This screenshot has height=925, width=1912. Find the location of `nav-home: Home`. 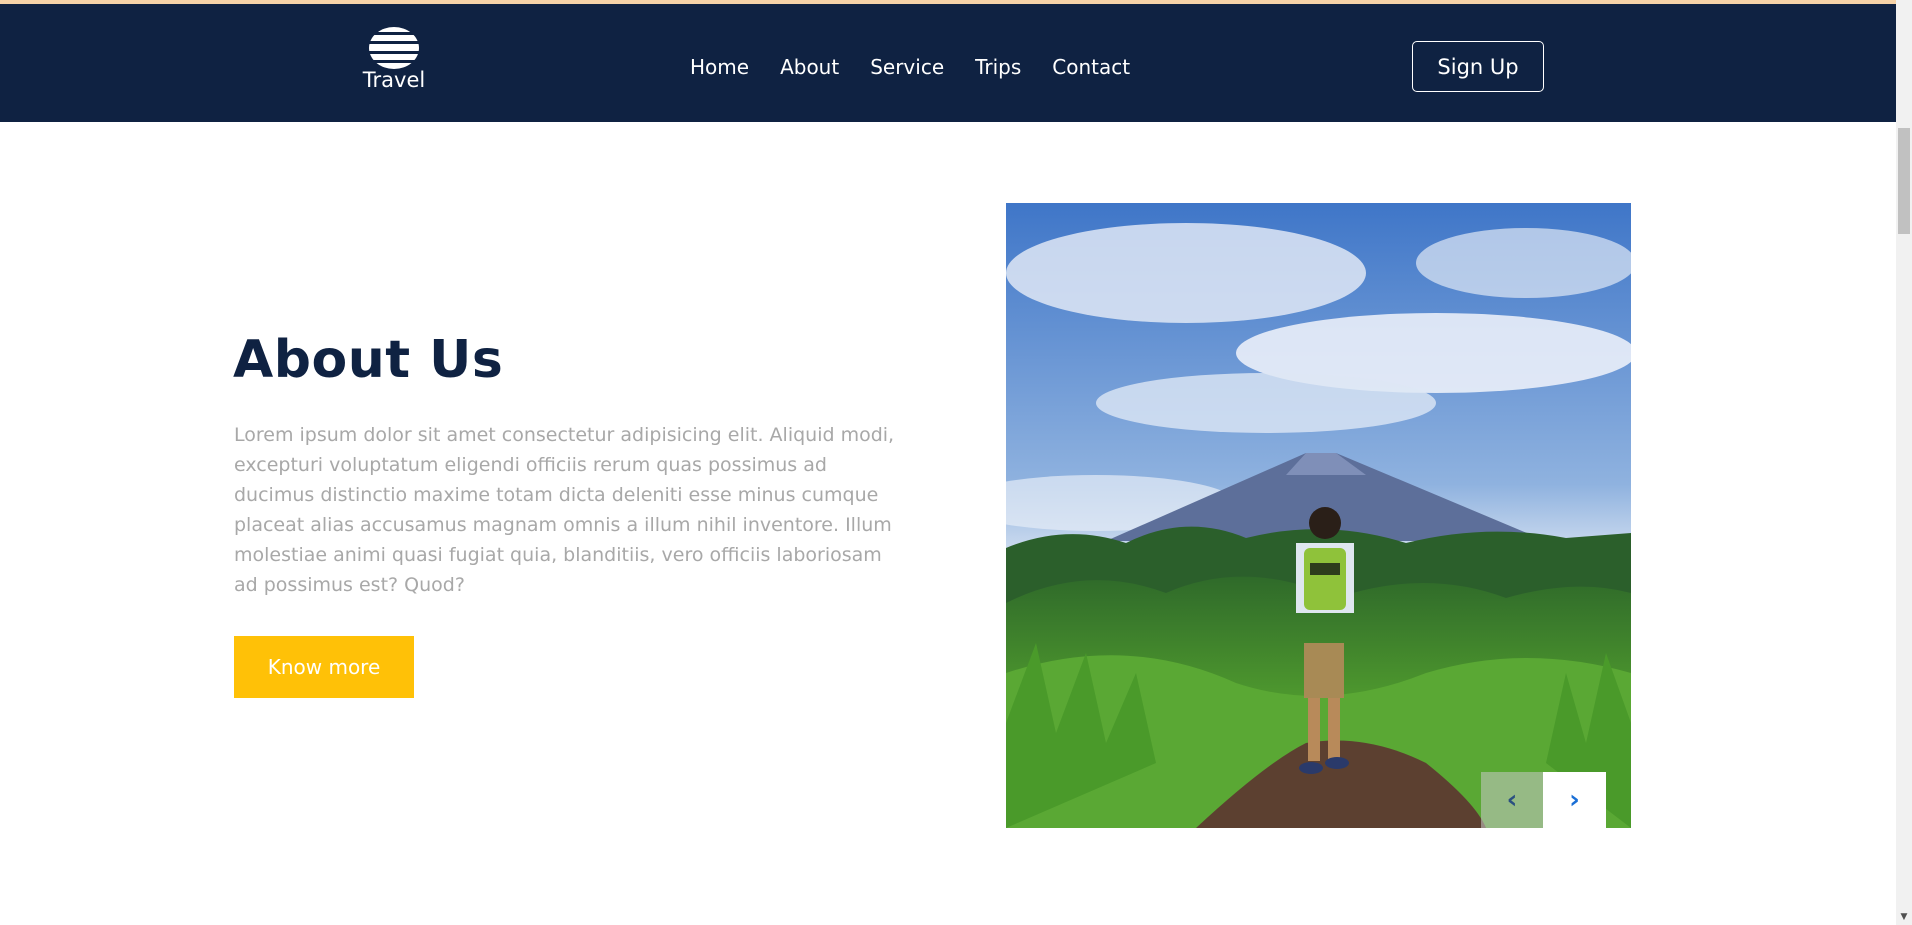

nav-home: Home is located at coordinates (719, 67).